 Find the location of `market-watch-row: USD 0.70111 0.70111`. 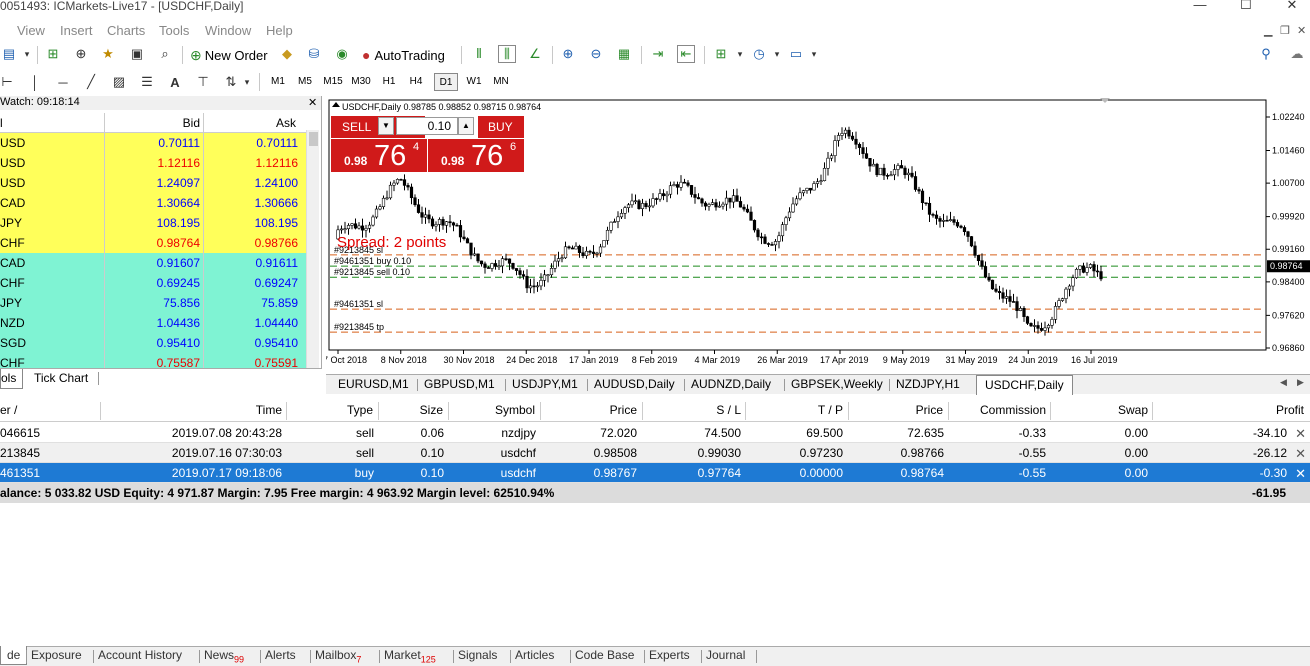

market-watch-row: USD 0.70111 0.70111 is located at coordinates (153, 143).